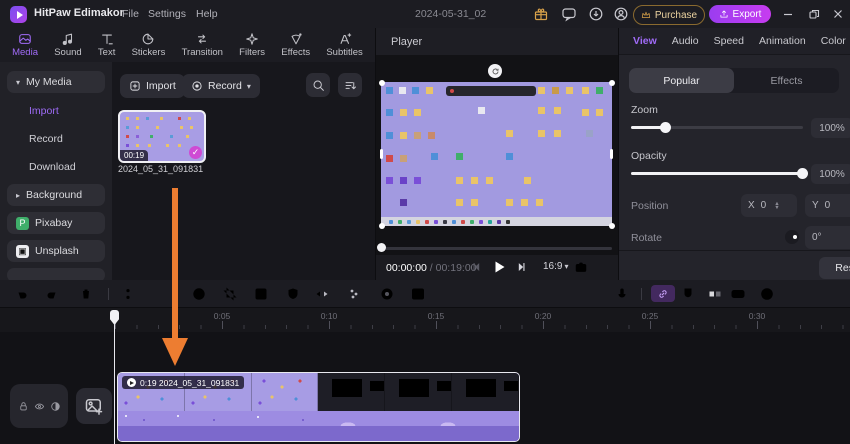 The height and width of the screenshot is (444, 850). Describe the element at coordinates (56, 195) in the screenshot. I see `sidebar-item-background: ▸ Background` at that location.